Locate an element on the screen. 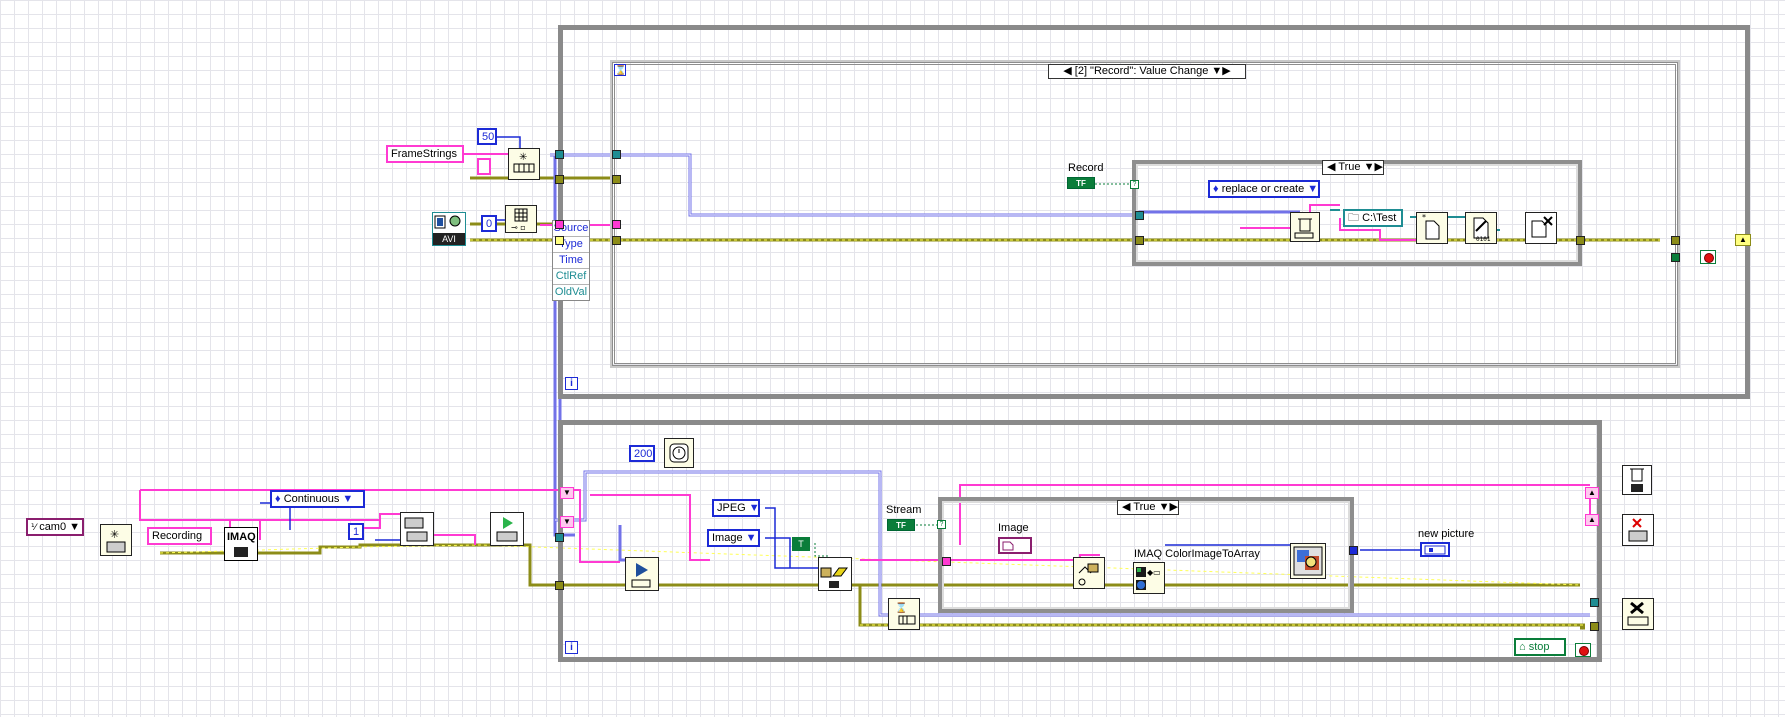 This screenshot has width=1785, height=717. file-open-icon: * is located at coordinates (1431, 226).